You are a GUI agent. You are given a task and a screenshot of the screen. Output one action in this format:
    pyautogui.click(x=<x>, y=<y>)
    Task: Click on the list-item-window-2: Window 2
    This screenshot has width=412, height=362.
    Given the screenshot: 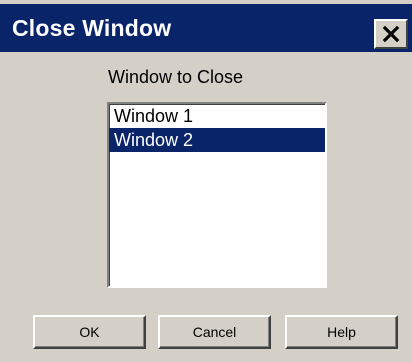 What is the action you would take?
    pyautogui.click(x=217, y=140)
    